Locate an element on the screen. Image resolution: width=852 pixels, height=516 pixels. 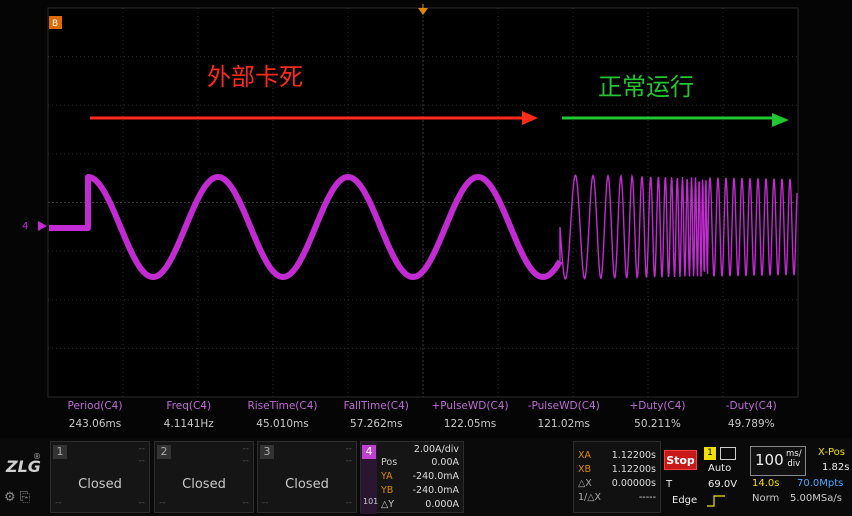
record-length: 14.0s is located at coordinates (766, 483).